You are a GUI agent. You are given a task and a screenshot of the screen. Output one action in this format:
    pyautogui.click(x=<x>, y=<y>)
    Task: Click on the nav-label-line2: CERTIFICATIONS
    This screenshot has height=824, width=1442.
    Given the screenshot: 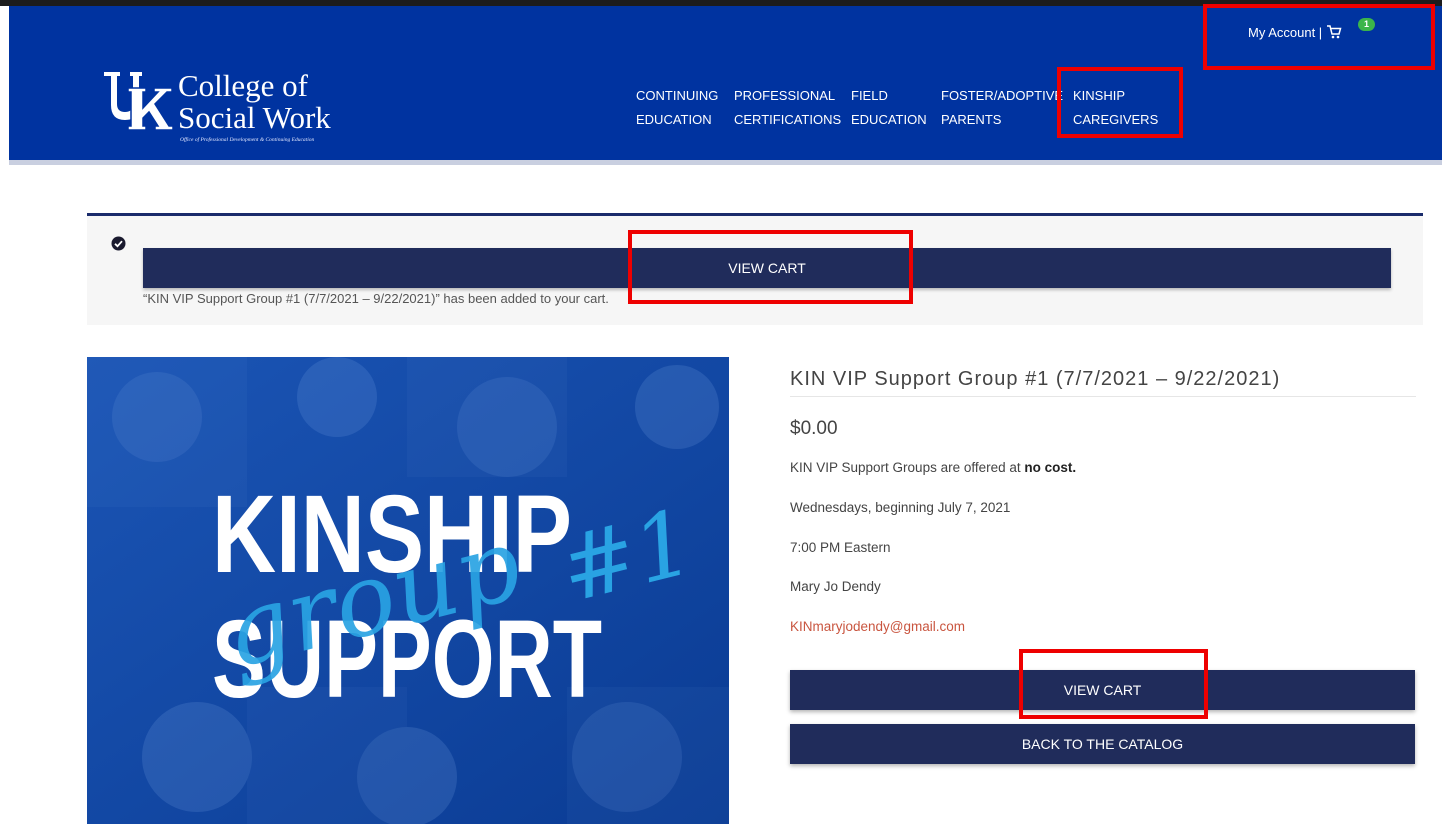 What is the action you would take?
    pyautogui.click(x=788, y=119)
    